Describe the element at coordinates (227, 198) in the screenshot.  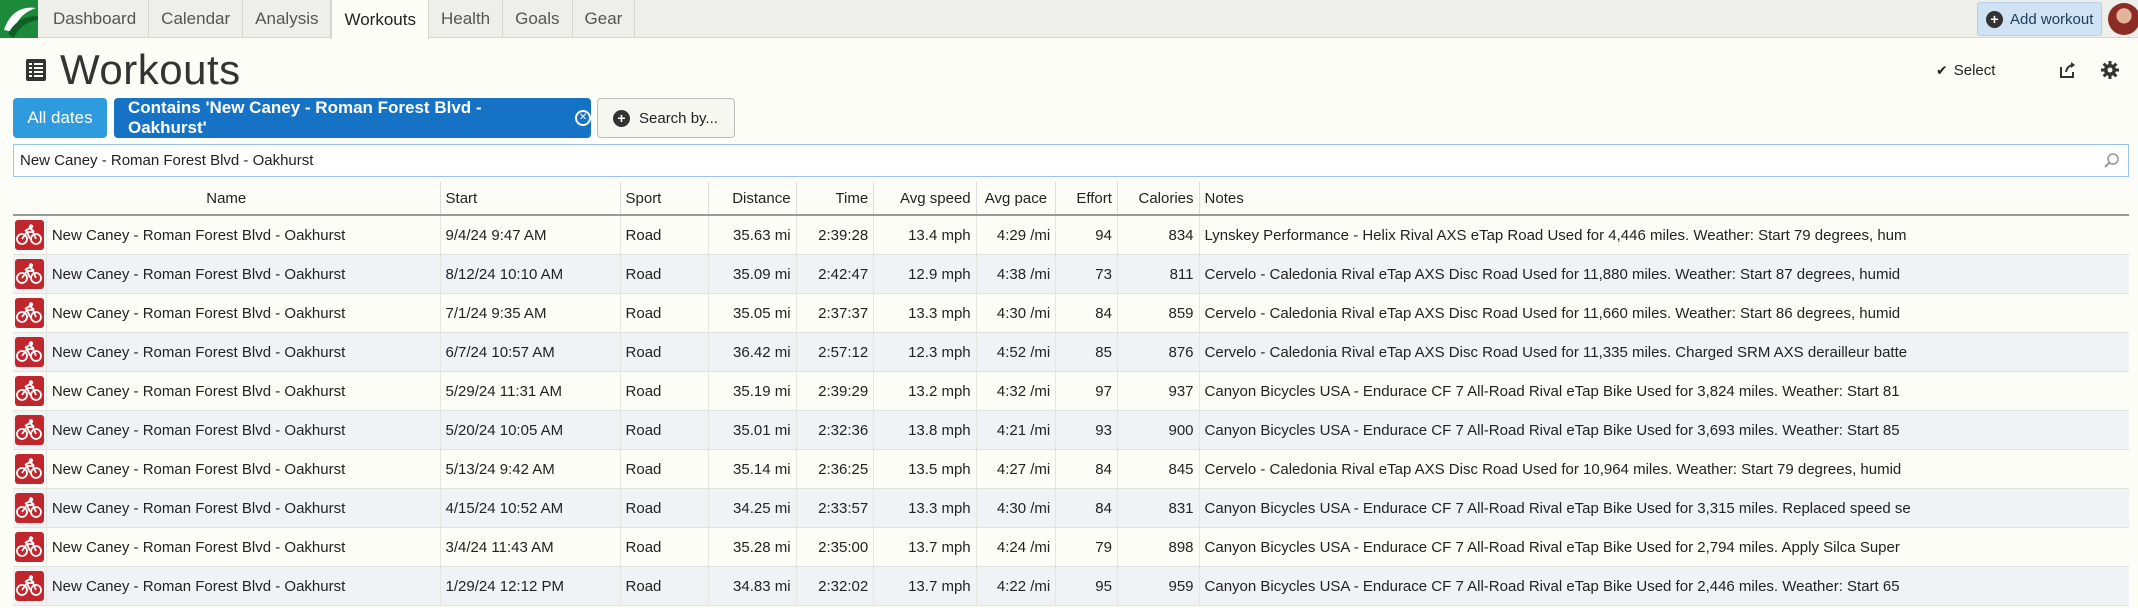
I see `column-header-name: Name` at that location.